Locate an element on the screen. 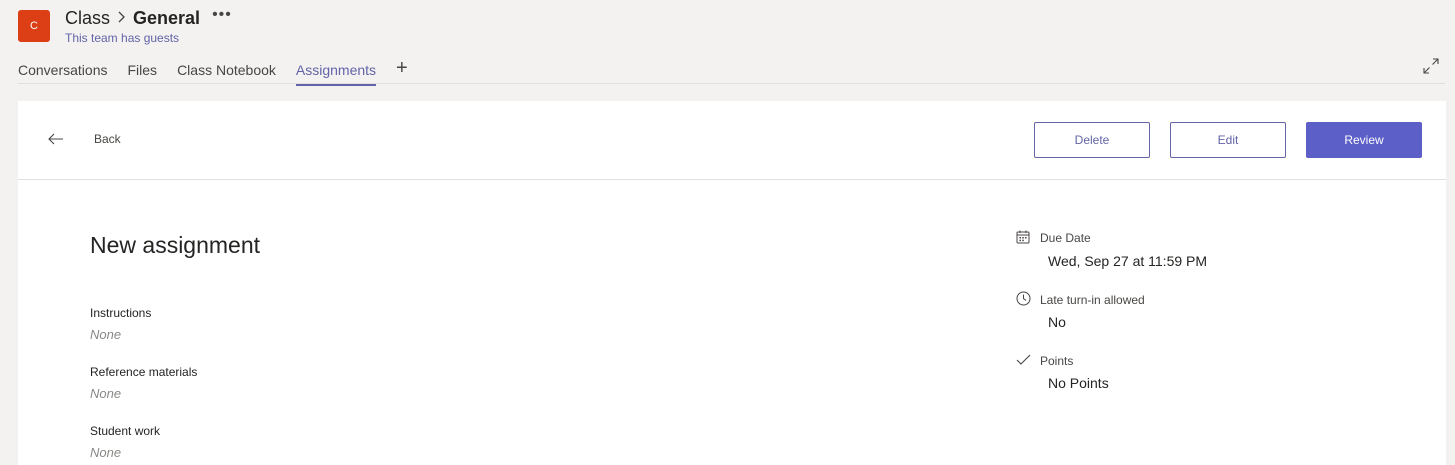  calendar-icon is located at coordinates (1023, 237).